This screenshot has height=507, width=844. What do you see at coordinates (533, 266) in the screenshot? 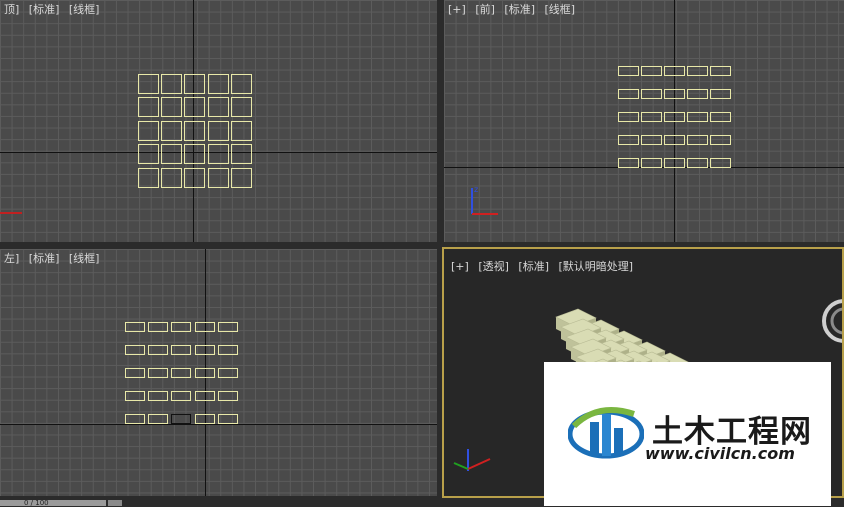
I see `persp-shading-menu: [标准]` at bounding box center [533, 266].